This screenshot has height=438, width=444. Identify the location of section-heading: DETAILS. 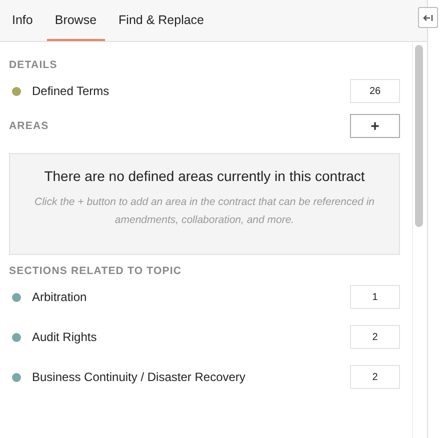
(33, 65).